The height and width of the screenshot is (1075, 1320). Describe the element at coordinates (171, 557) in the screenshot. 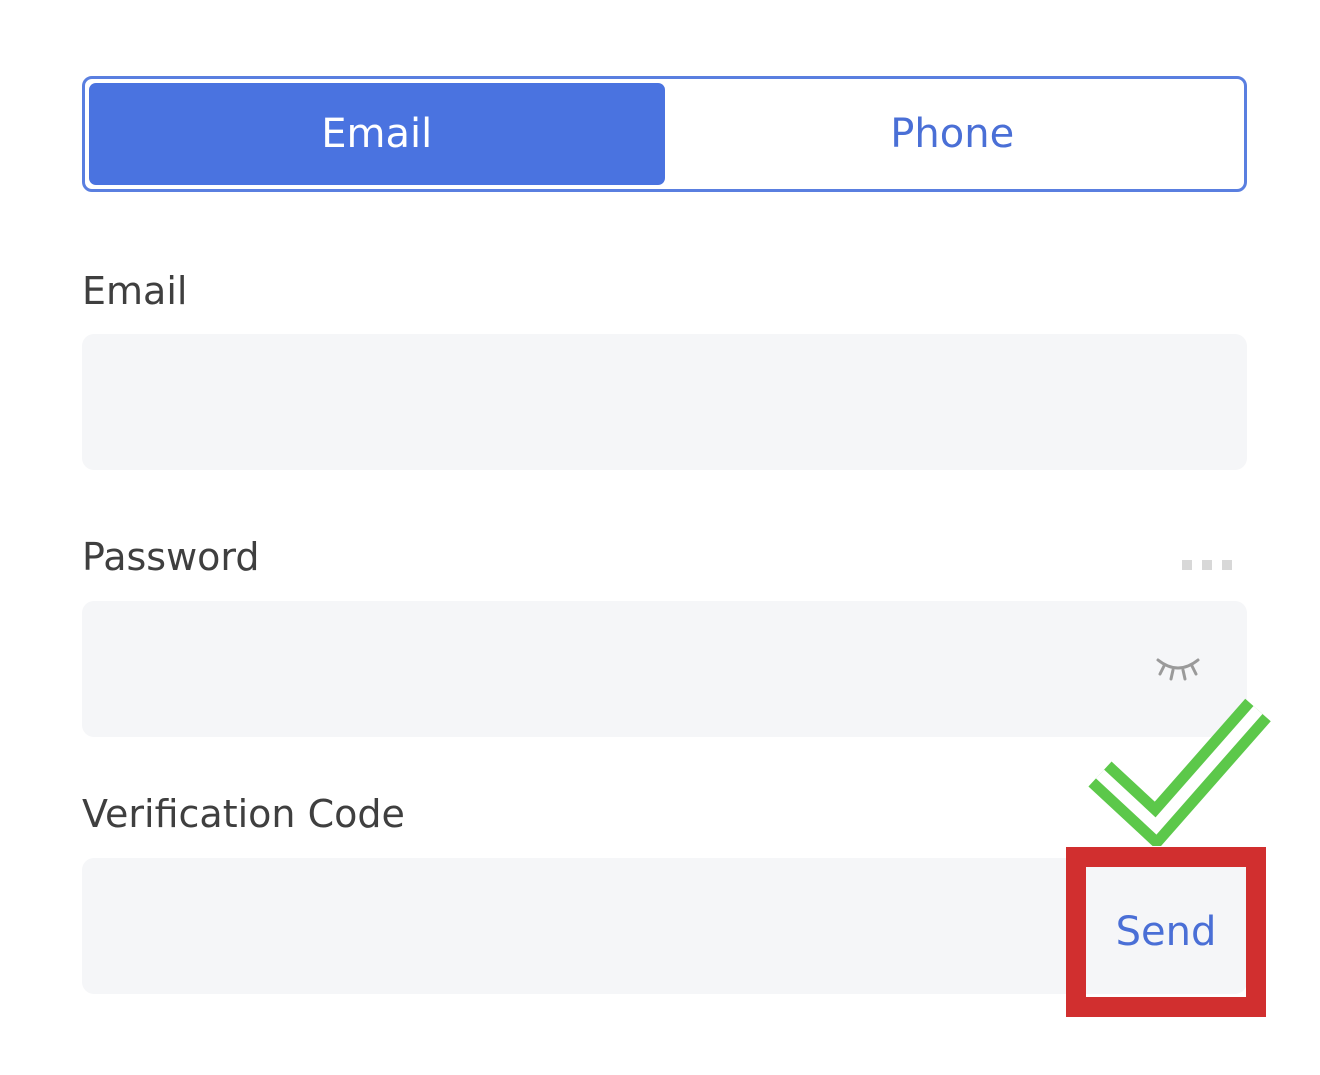

I see `password-label: Password` at that location.